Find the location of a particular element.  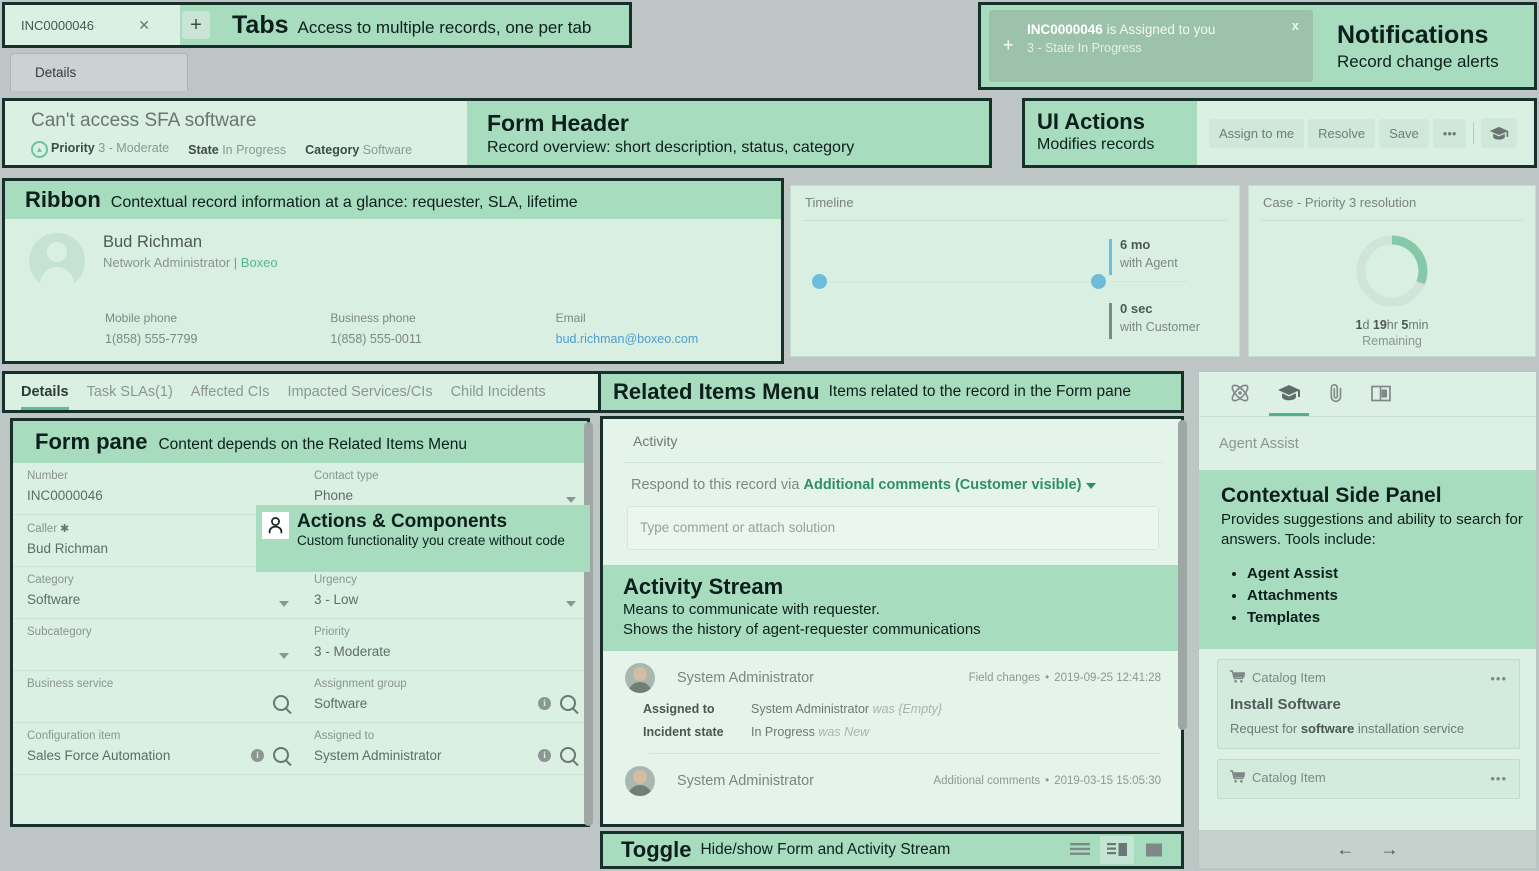

field-change-value: In Progress was New is located at coordinates (810, 732).